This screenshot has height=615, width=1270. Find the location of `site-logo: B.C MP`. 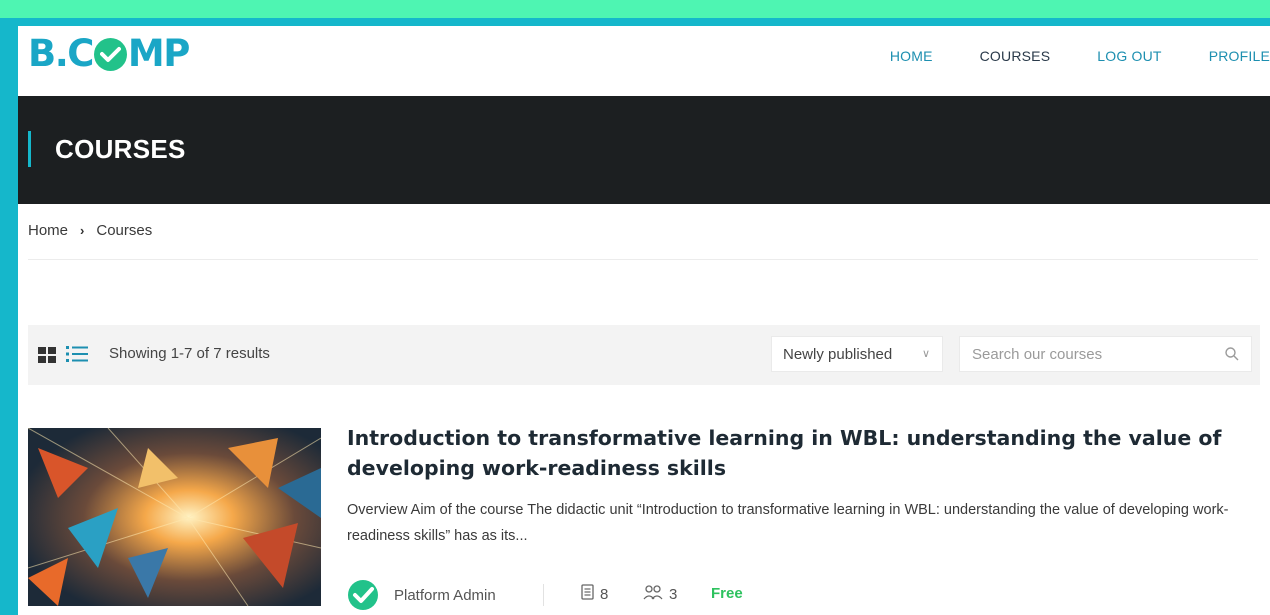

site-logo: B.C MP is located at coordinates (109, 53).